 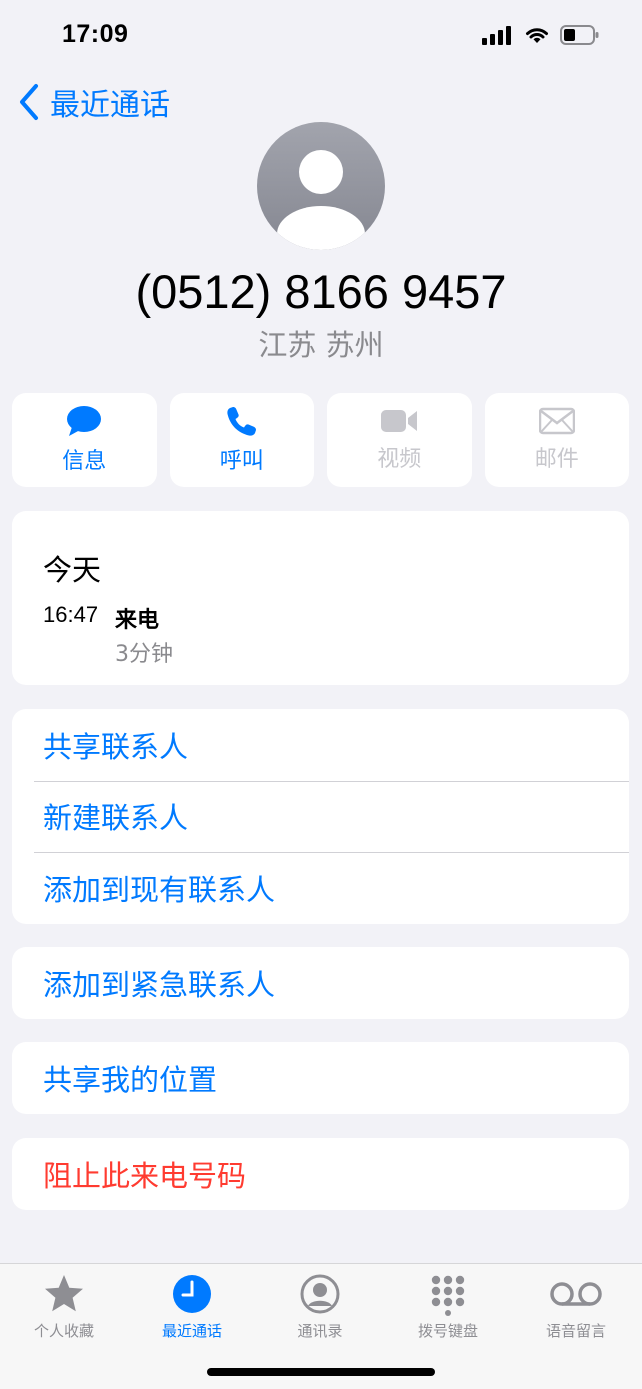 What do you see at coordinates (399, 459) in the screenshot?
I see `video-label: 视频` at bounding box center [399, 459].